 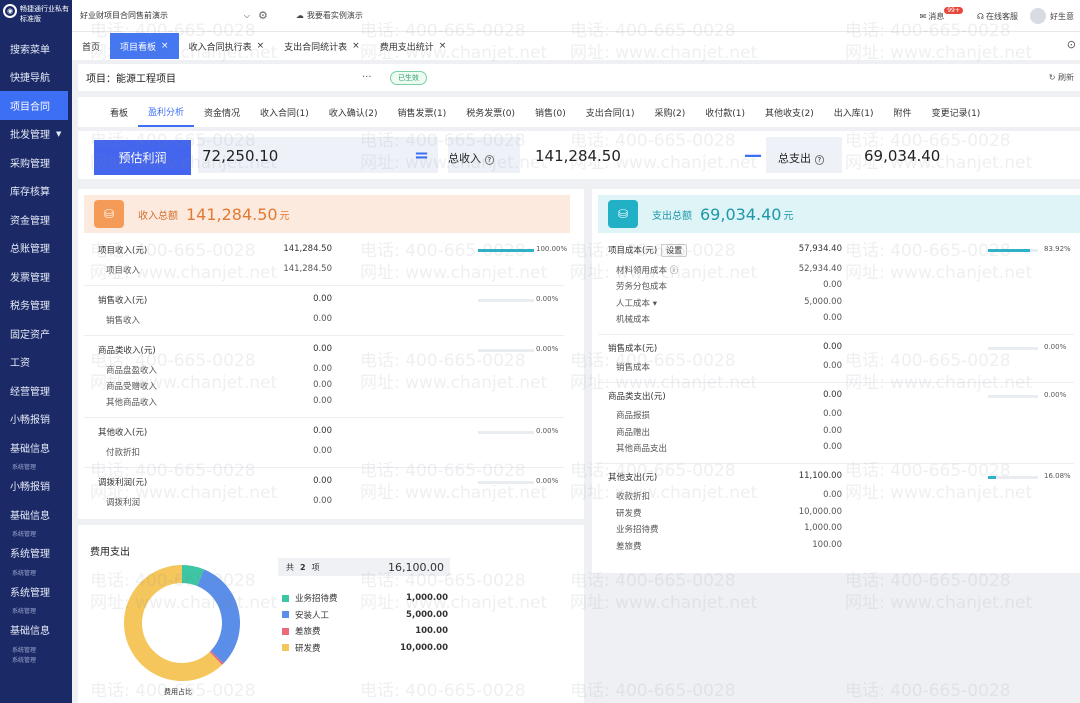 I want to click on group-name: 商品类收入(元), so click(x=127, y=351).